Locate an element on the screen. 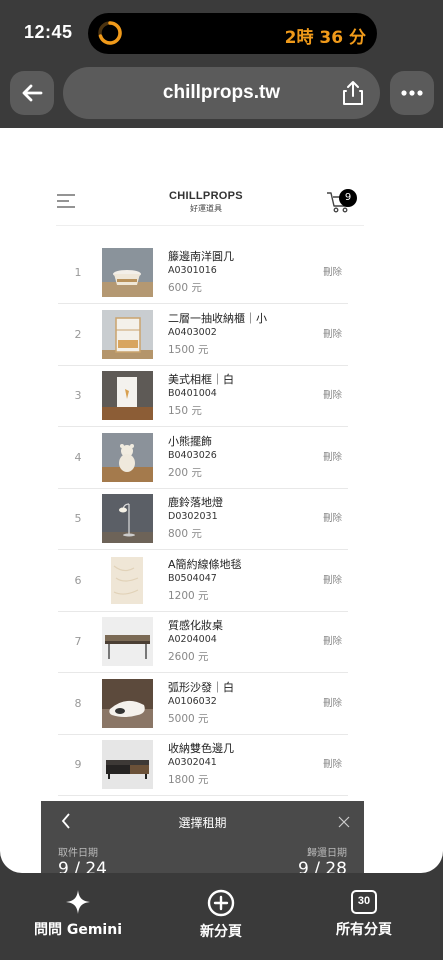 The height and width of the screenshot is (960, 443). product-name: 弧形沙發｜白 is located at coordinates (201, 687).